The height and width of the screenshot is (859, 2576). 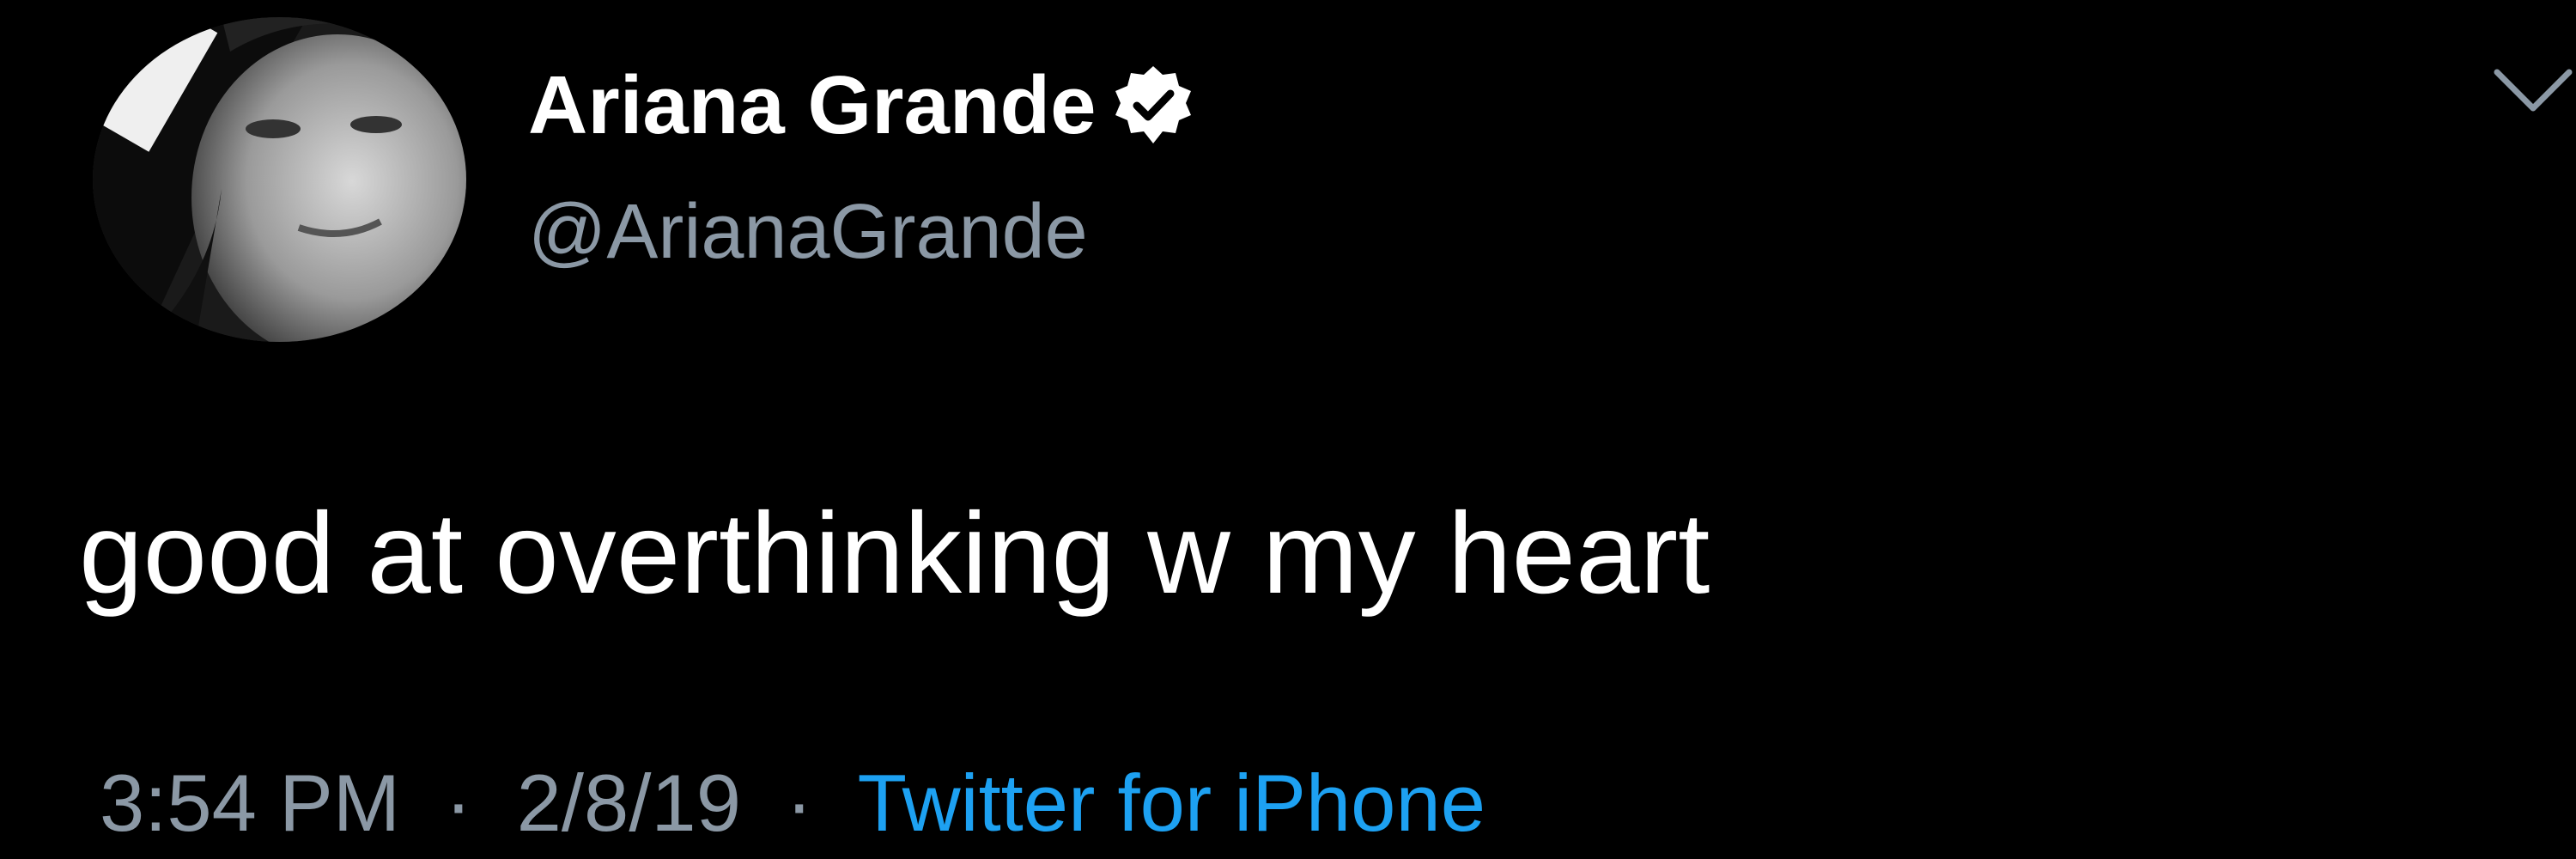 I want to click on tweet-source-link: Twitter for iPhone, so click(x=1171, y=803).